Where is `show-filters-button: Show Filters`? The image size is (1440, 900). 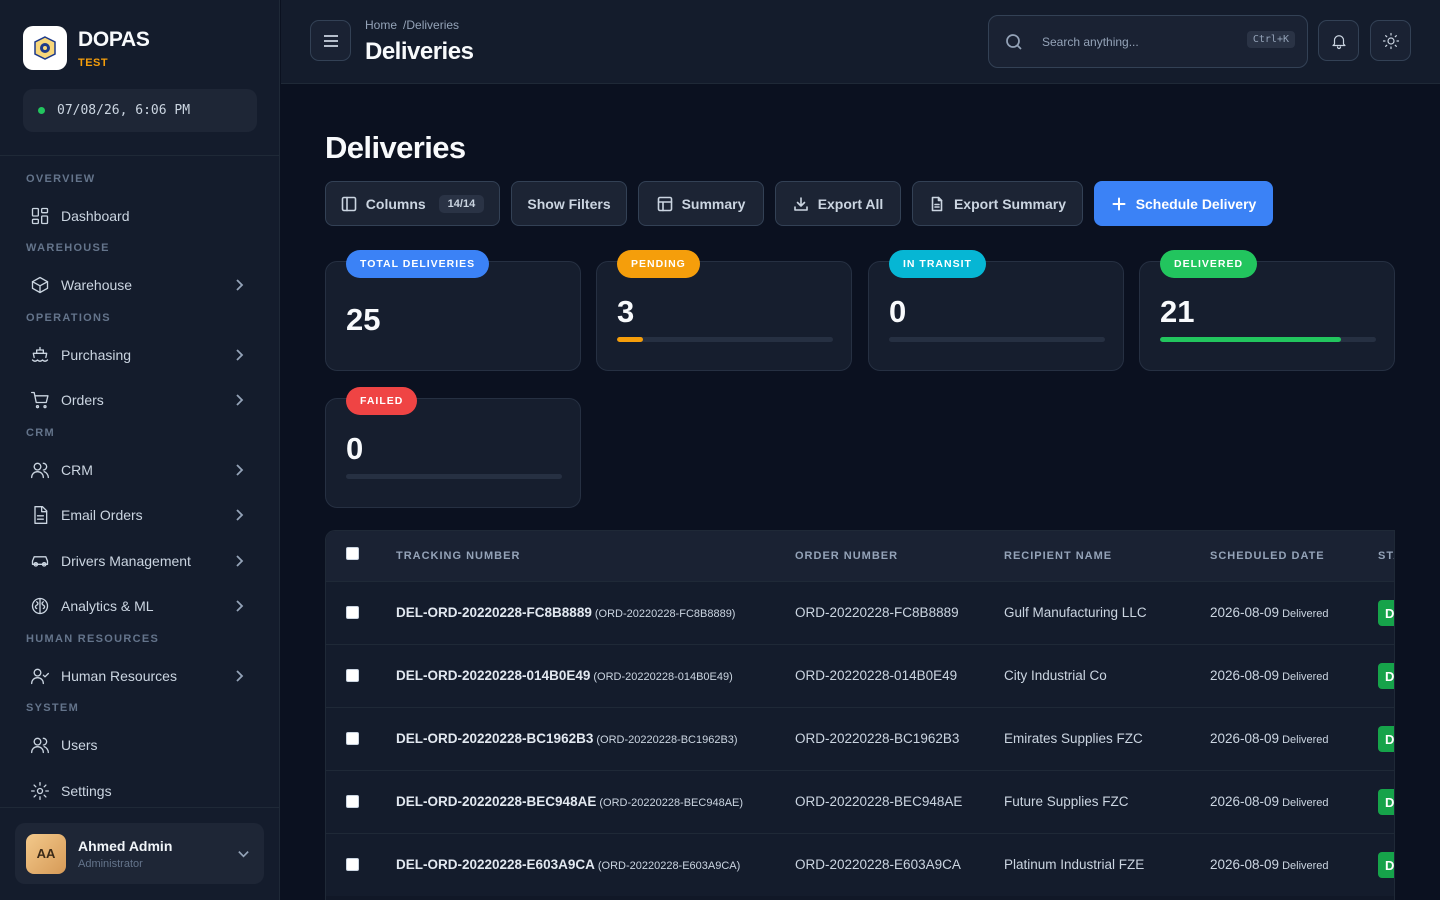
show-filters-button: Show Filters is located at coordinates (569, 203).